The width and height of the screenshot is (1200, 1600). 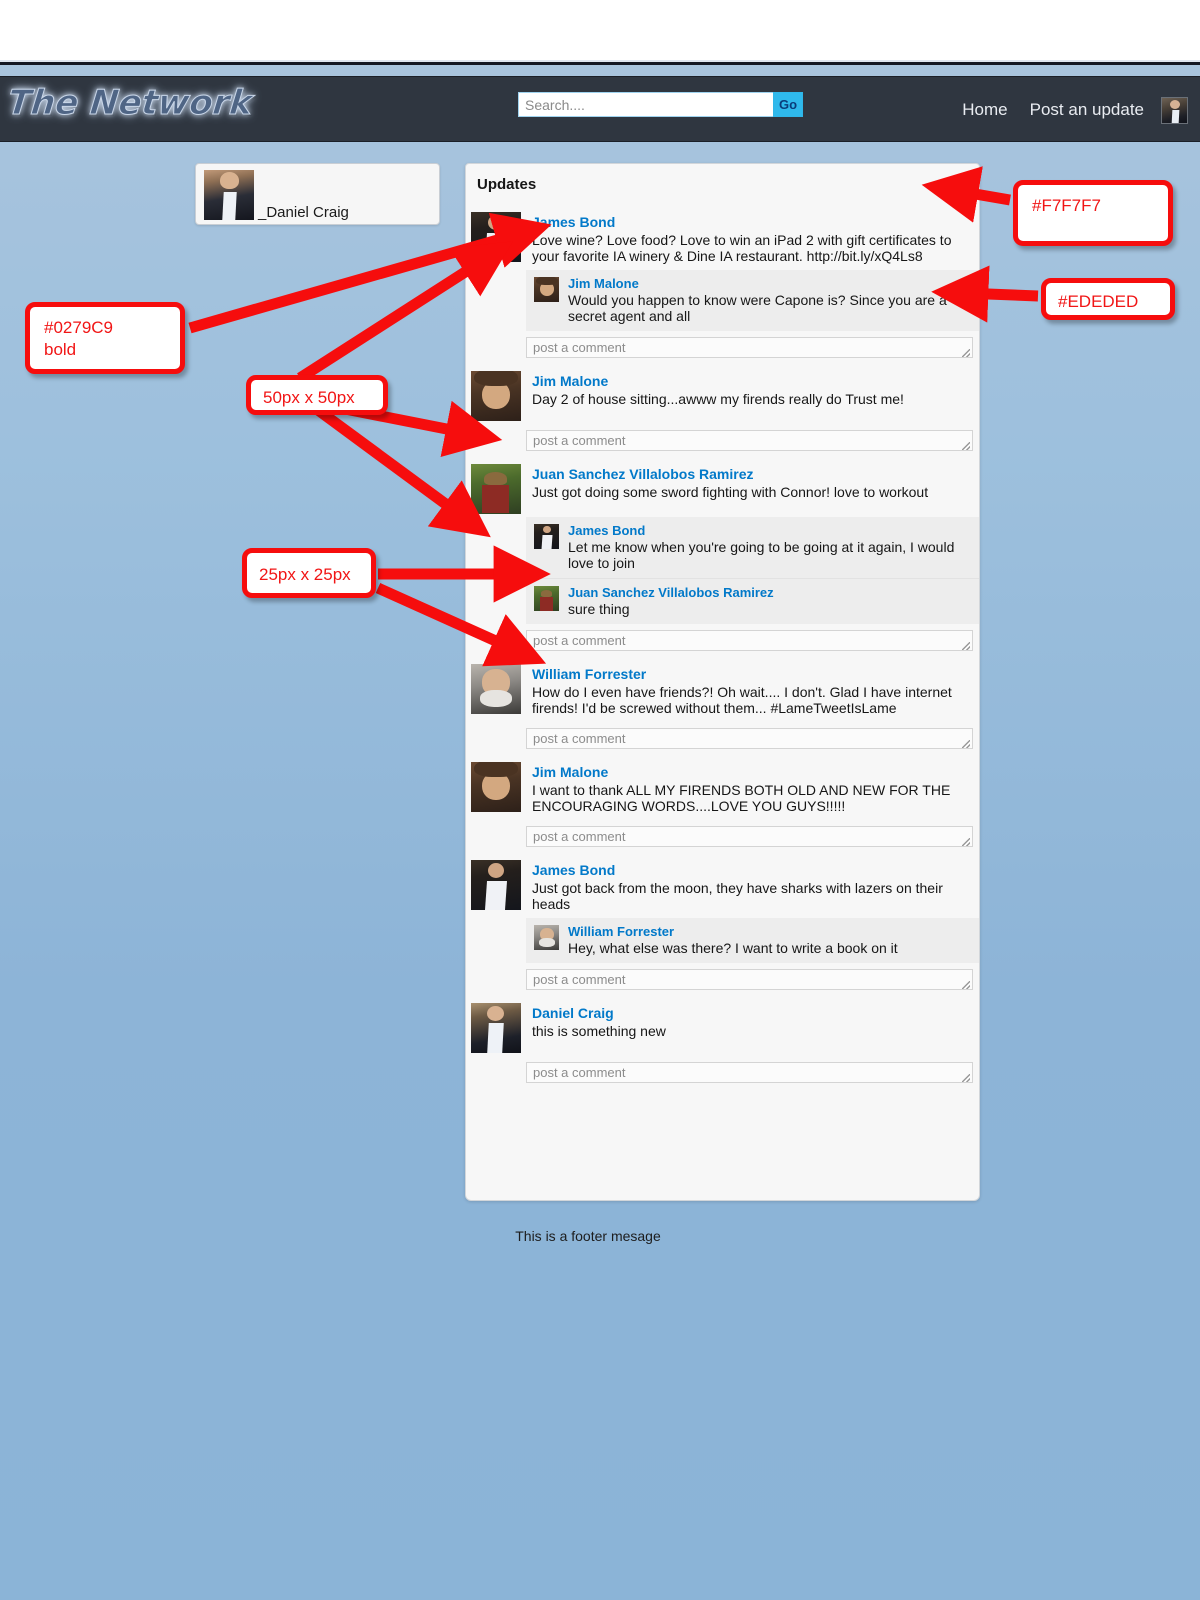 I want to click on comment-author-name: James Bond, so click(x=768, y=531).